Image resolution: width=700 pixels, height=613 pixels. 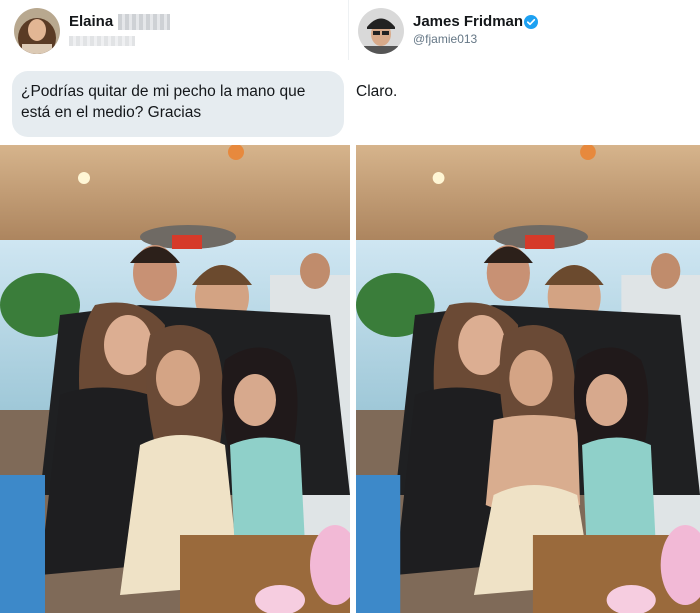 What do you see at coordinates (102, 41) in the screenshot?
I see `redacted-handle` at bounding box center [102, 41].